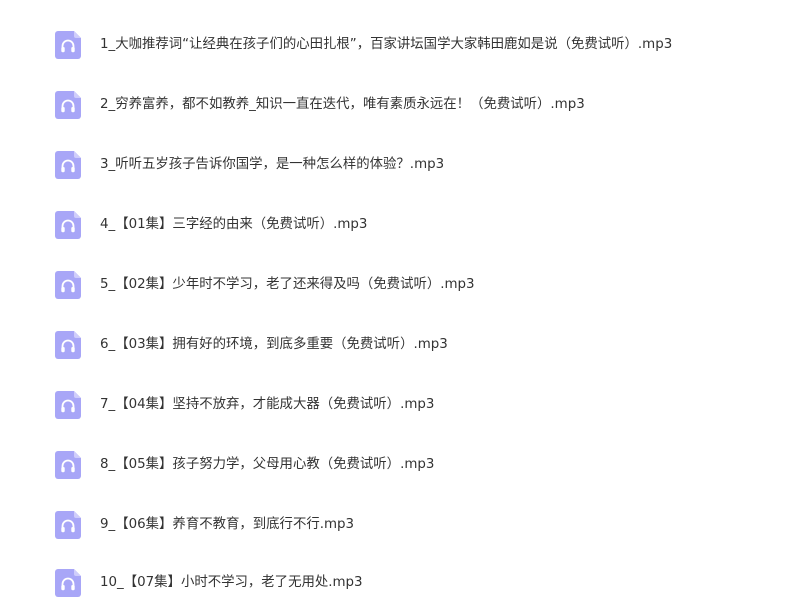 The image size is (807, 613). Describe the element at coordinates (272, 165) in the screenshot. I see `file-name: 3_听听五岁孩子告诉你国学，是一种怎么样的体验？.mp3` at that location.